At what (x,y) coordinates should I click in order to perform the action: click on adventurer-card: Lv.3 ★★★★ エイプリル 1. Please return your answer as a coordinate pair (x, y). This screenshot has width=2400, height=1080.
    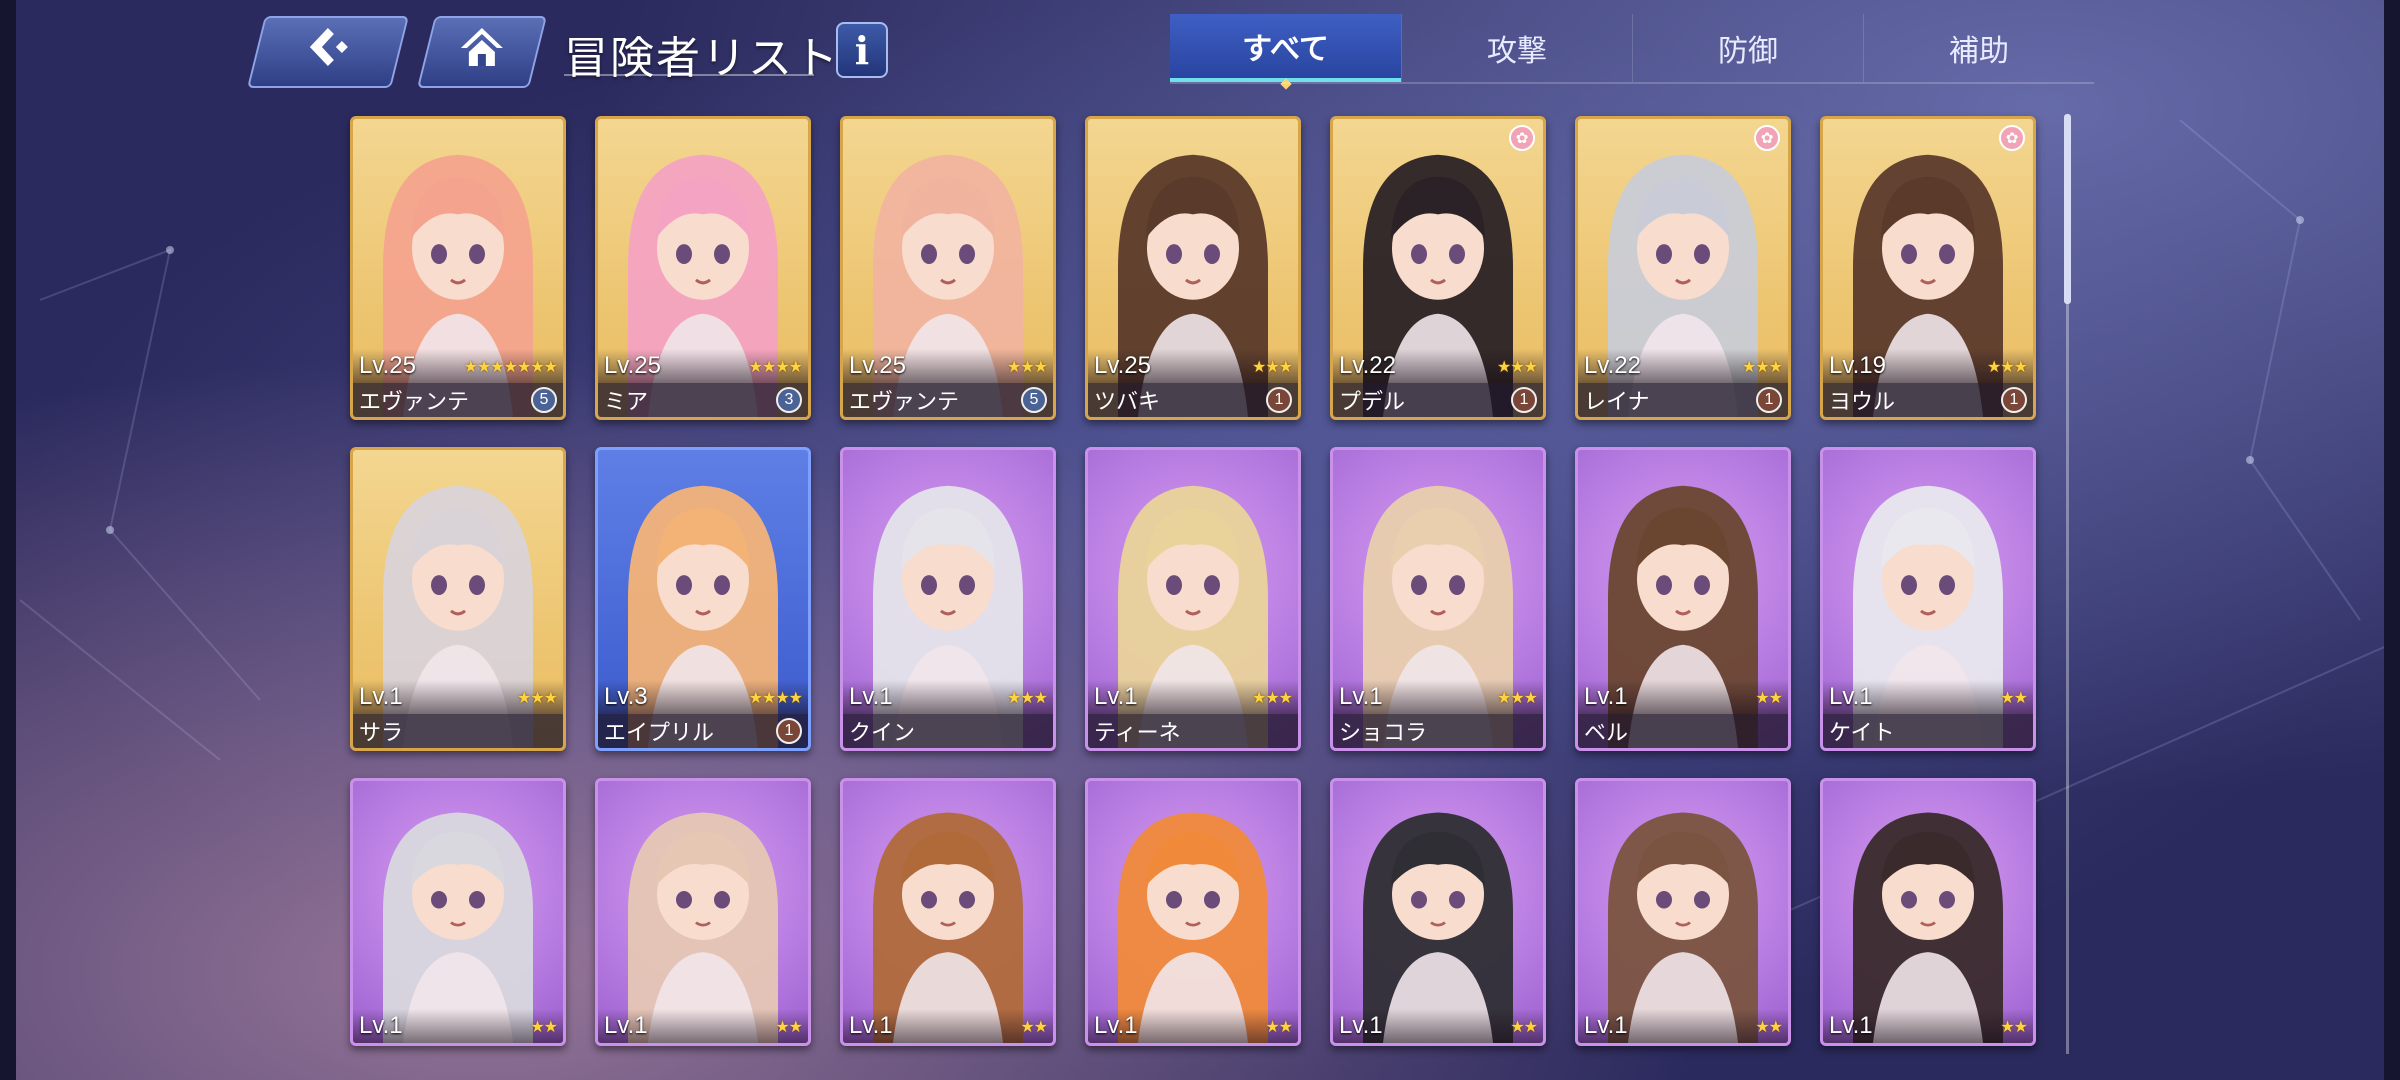
    Looking at the image, I should click on (703, 599).